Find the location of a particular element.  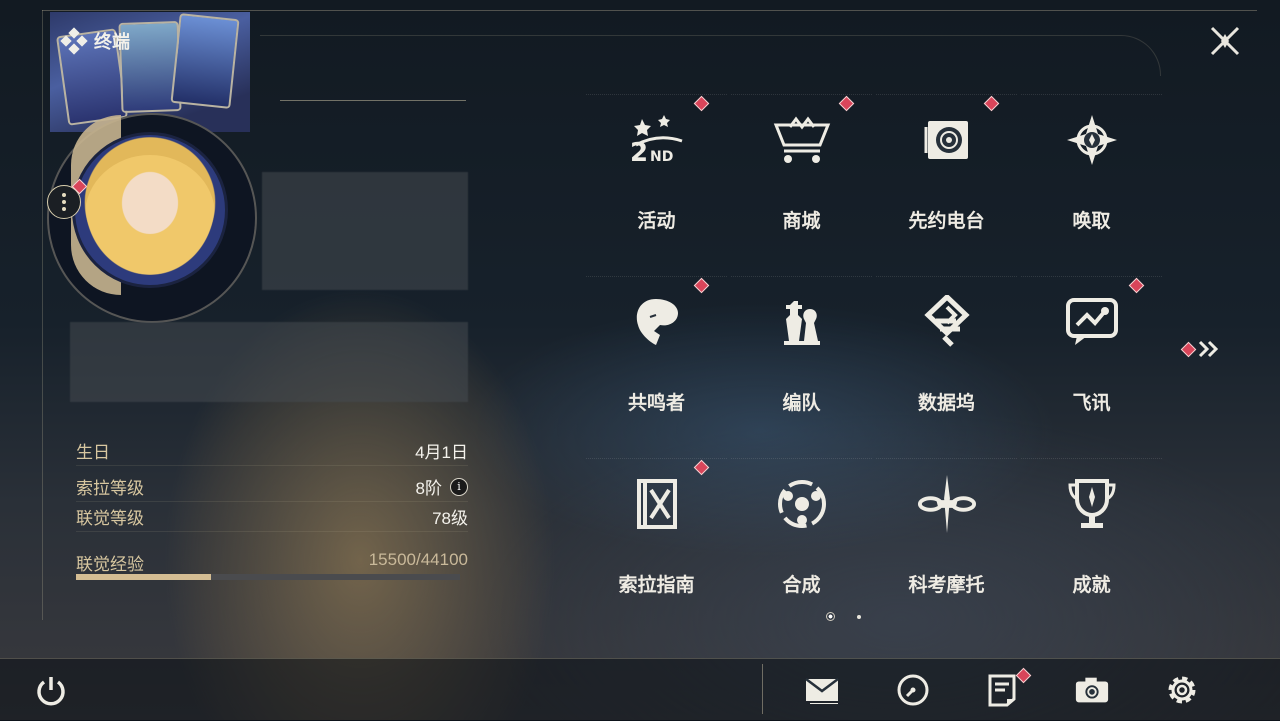

camera-icon is located at coordinates (1092, 690).